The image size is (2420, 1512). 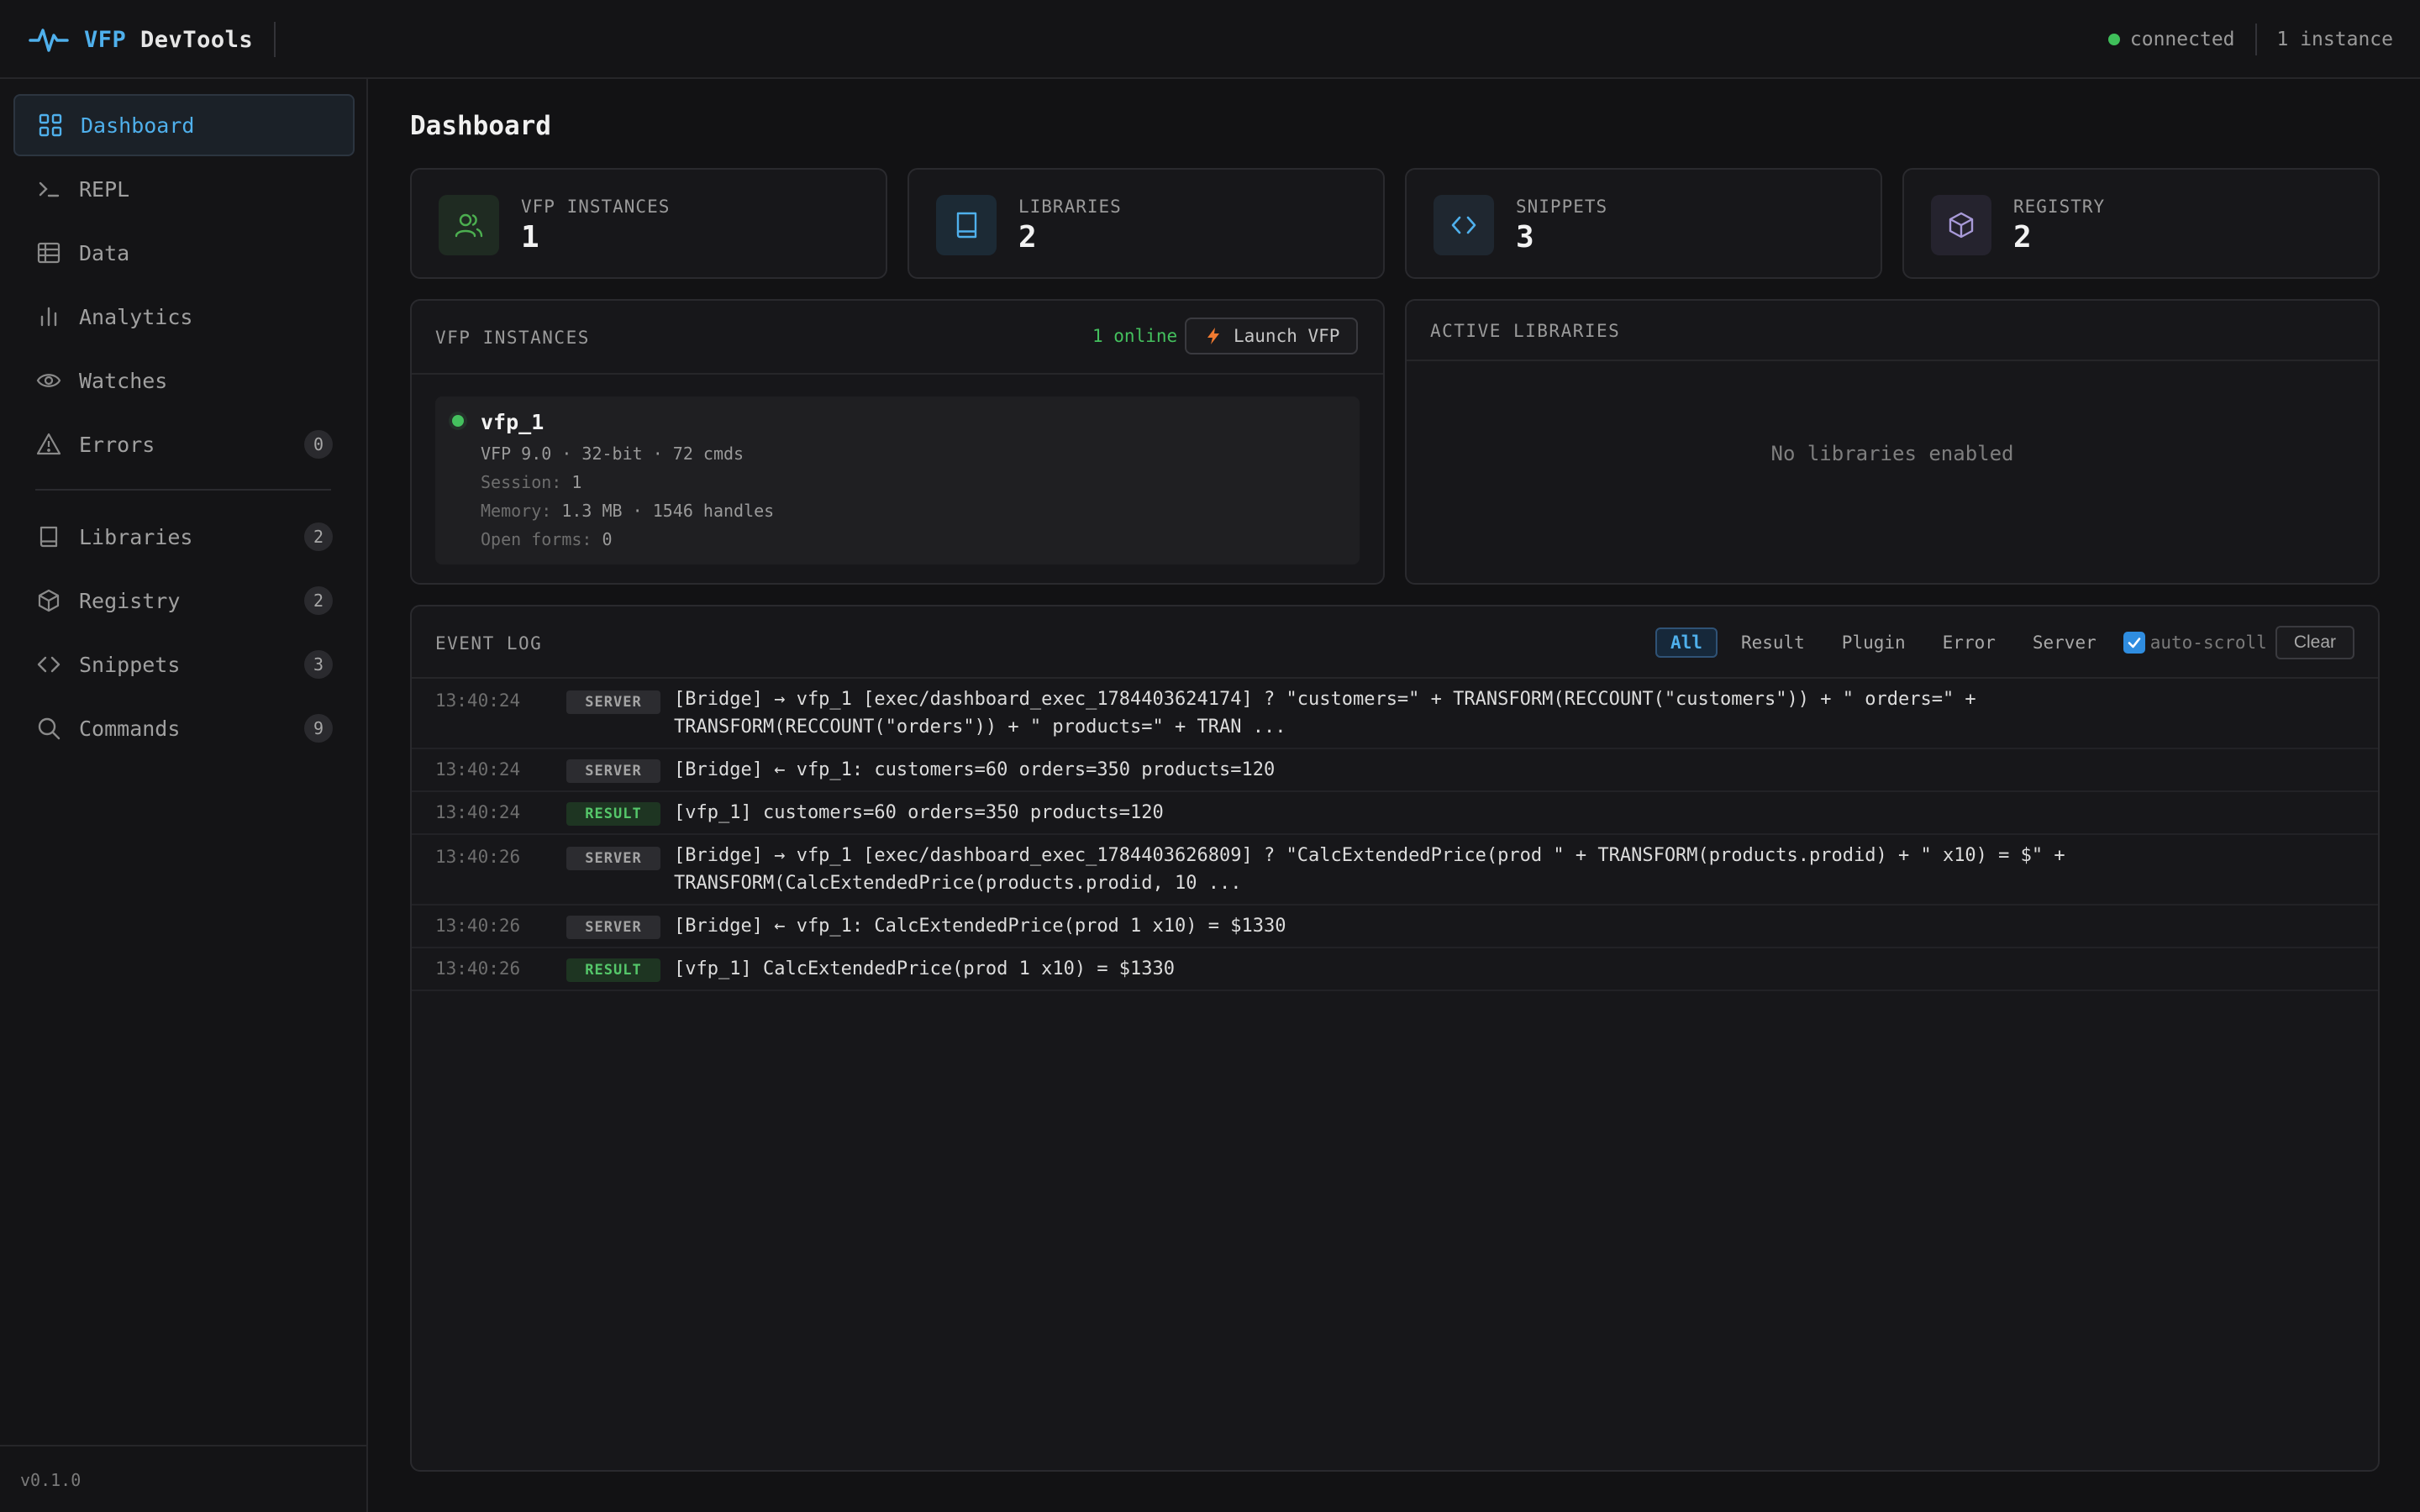 What do you see at coordinates (1213, 336) in the screenshot?
I see `bolt-icon` at bounding box center [1213, 336].